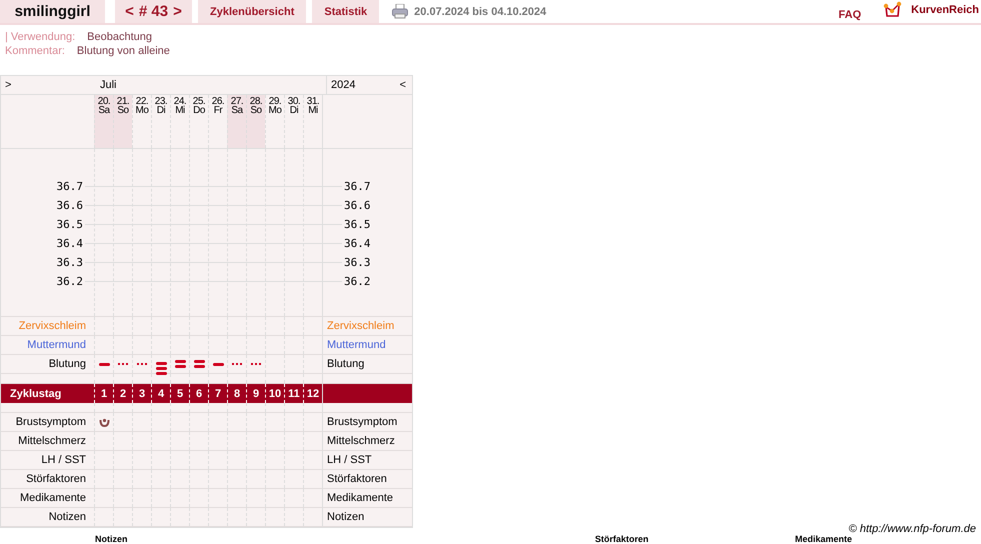  What do you see at coordinates (346, 11) in the screenshot?
I see `nav-tab: Statistik` at bounding box center [346, 11].